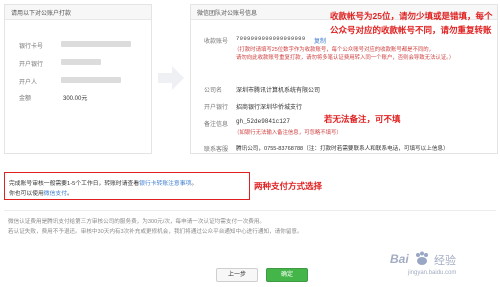 This screenshot has height=287, width=500. I want to click on copy-link: 复制, so click(320, 40).